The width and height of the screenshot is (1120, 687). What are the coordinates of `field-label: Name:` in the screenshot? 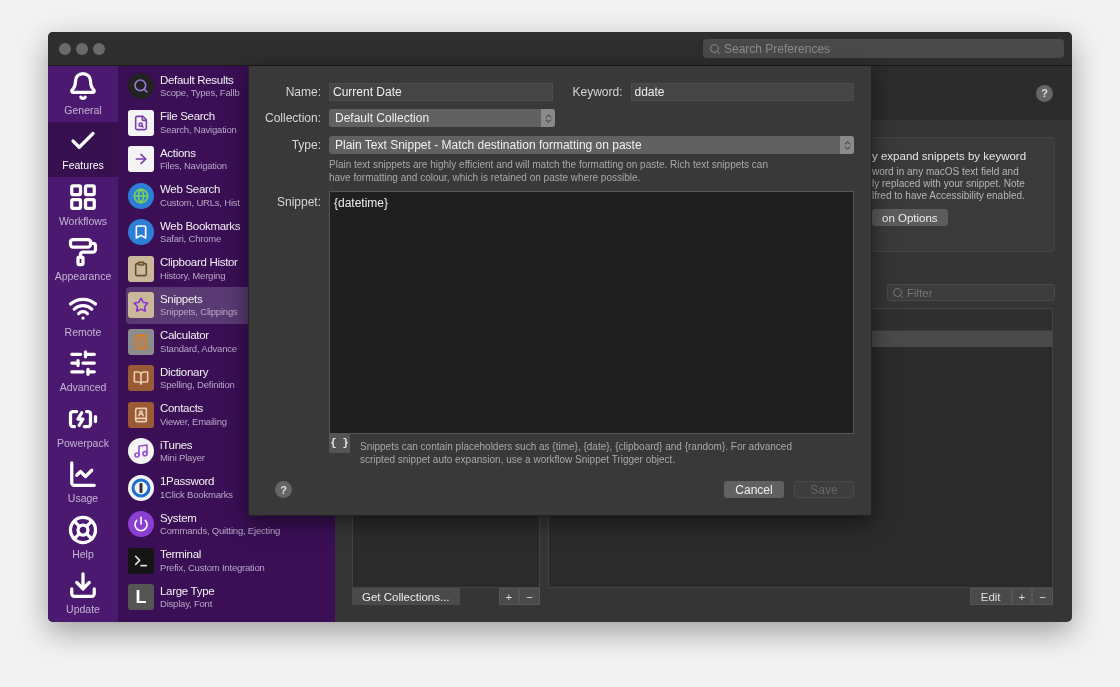 It's located at (302, 92).